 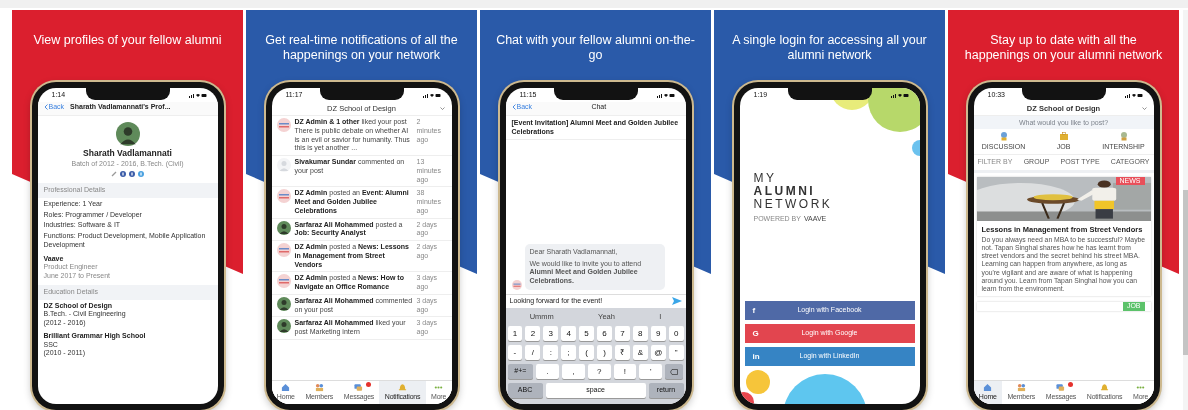 I want to click on logo-text: ALUMNI, so click(x=785, y=191).